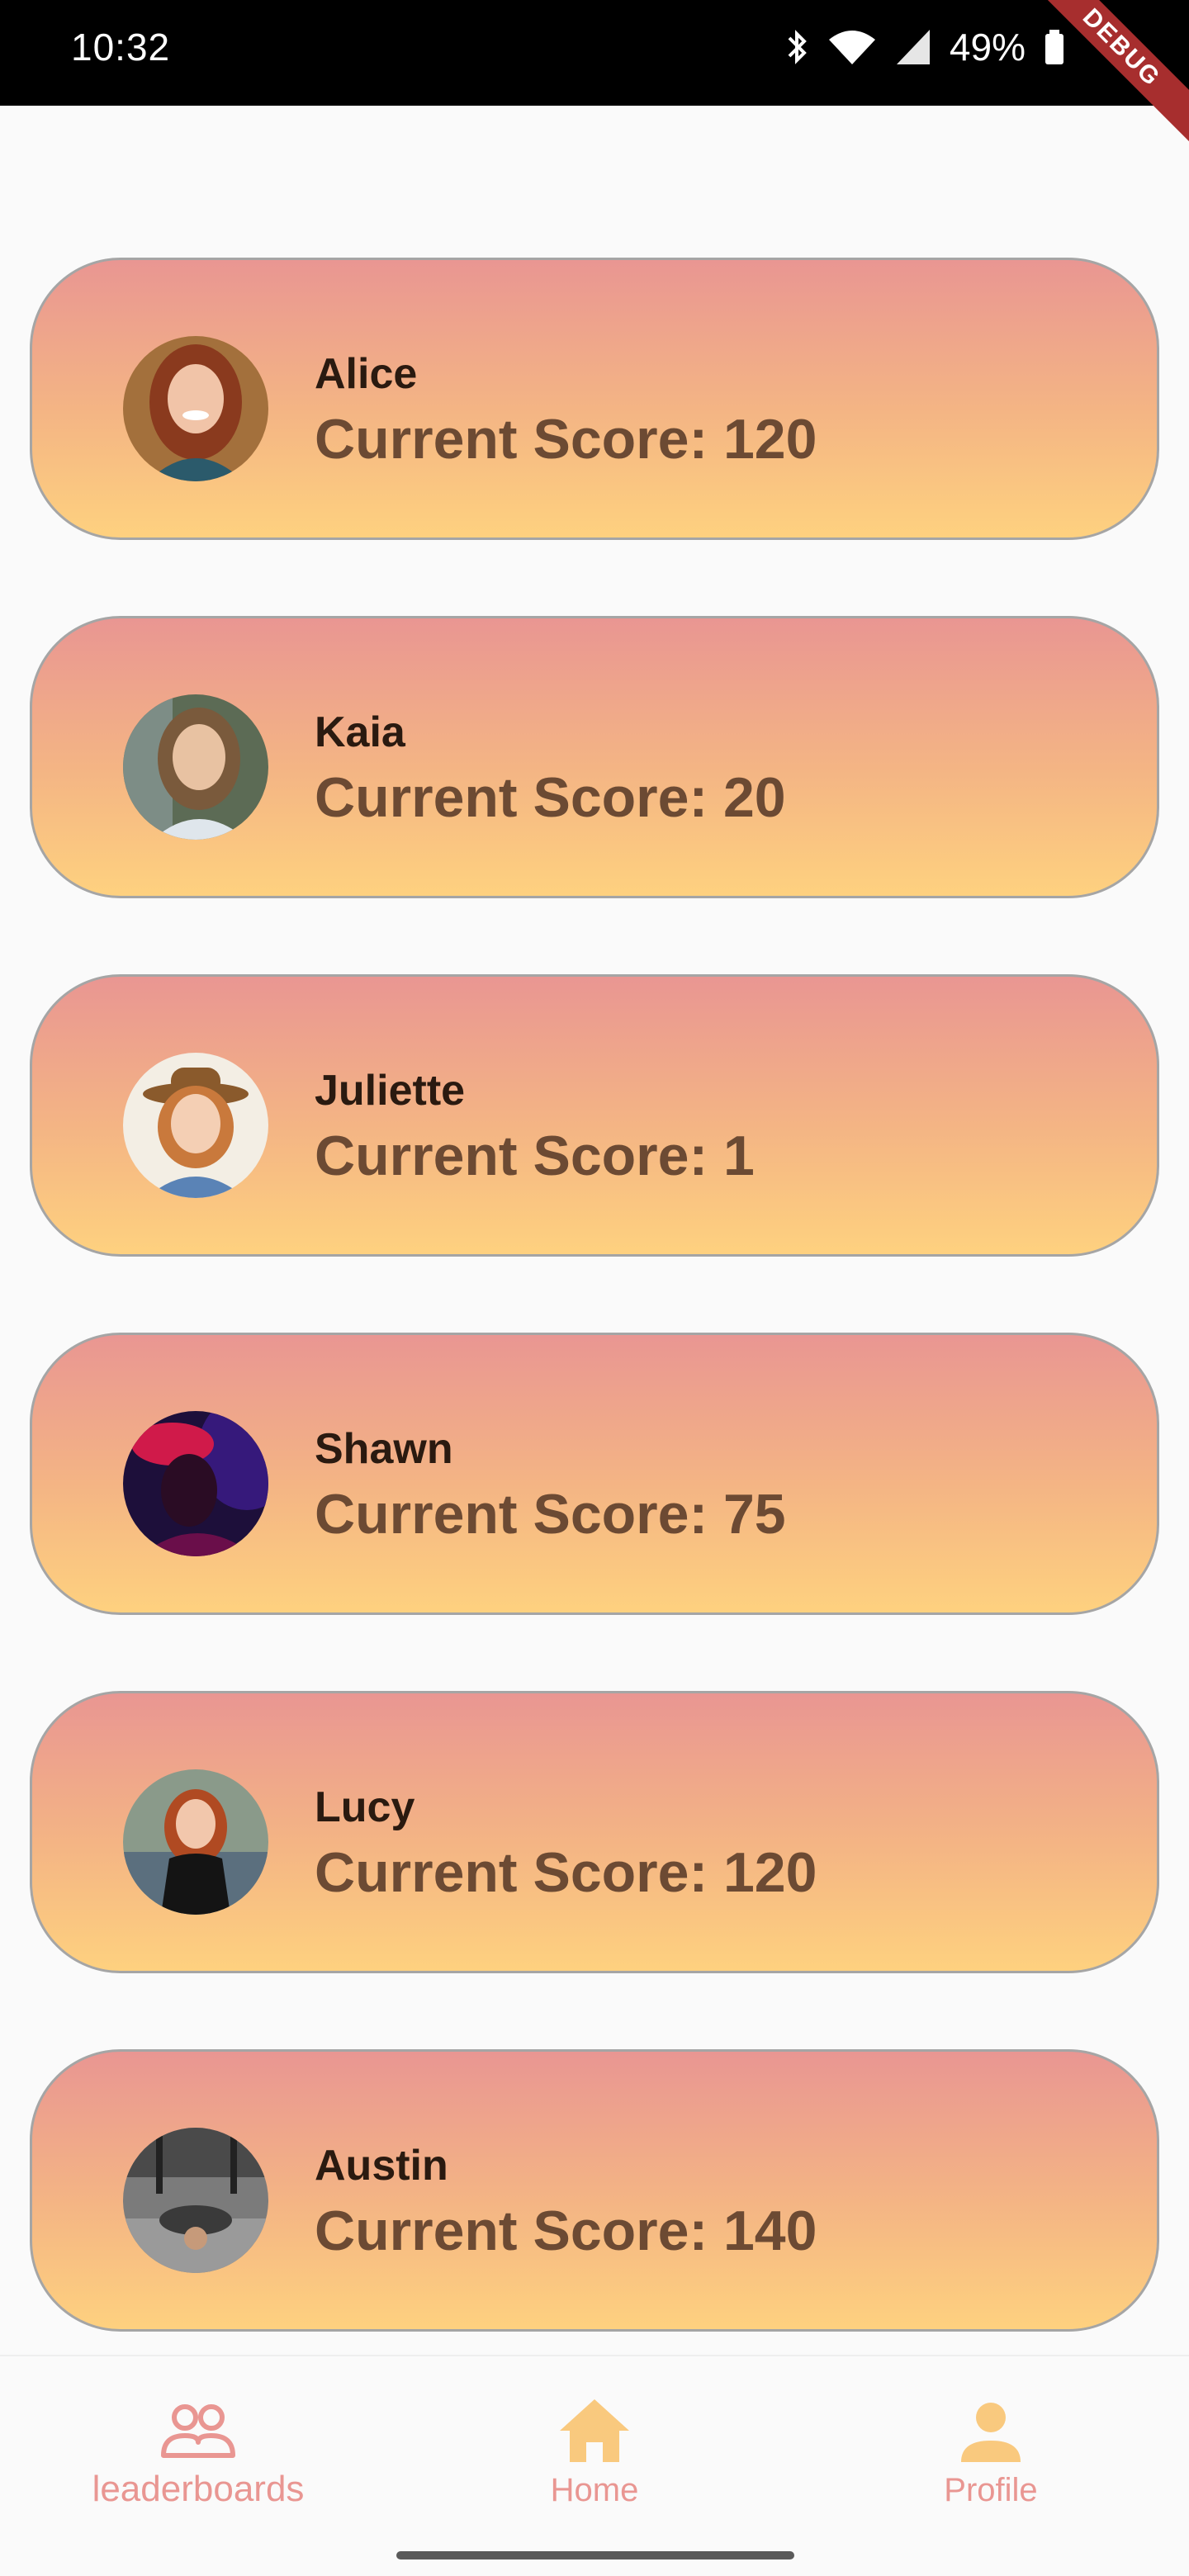 This screenshot has width=1189, height=2576. I want to click on nav-label-profile: Profile, so click(991, 2490).